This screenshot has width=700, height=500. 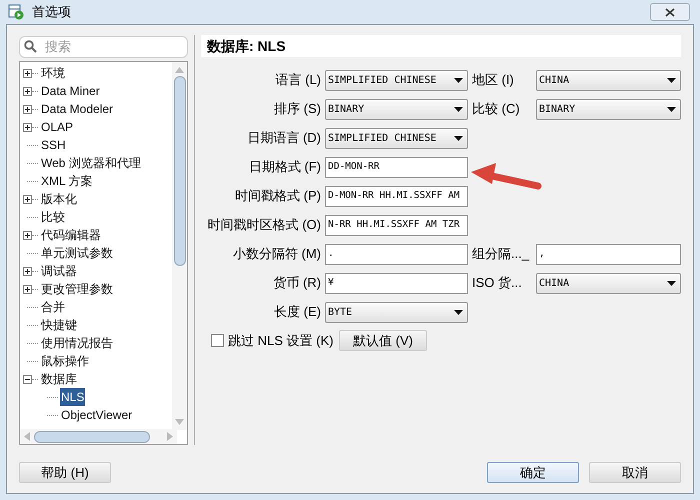 I want to click on tree-item: Data Miner, so click(x=70, y=91).